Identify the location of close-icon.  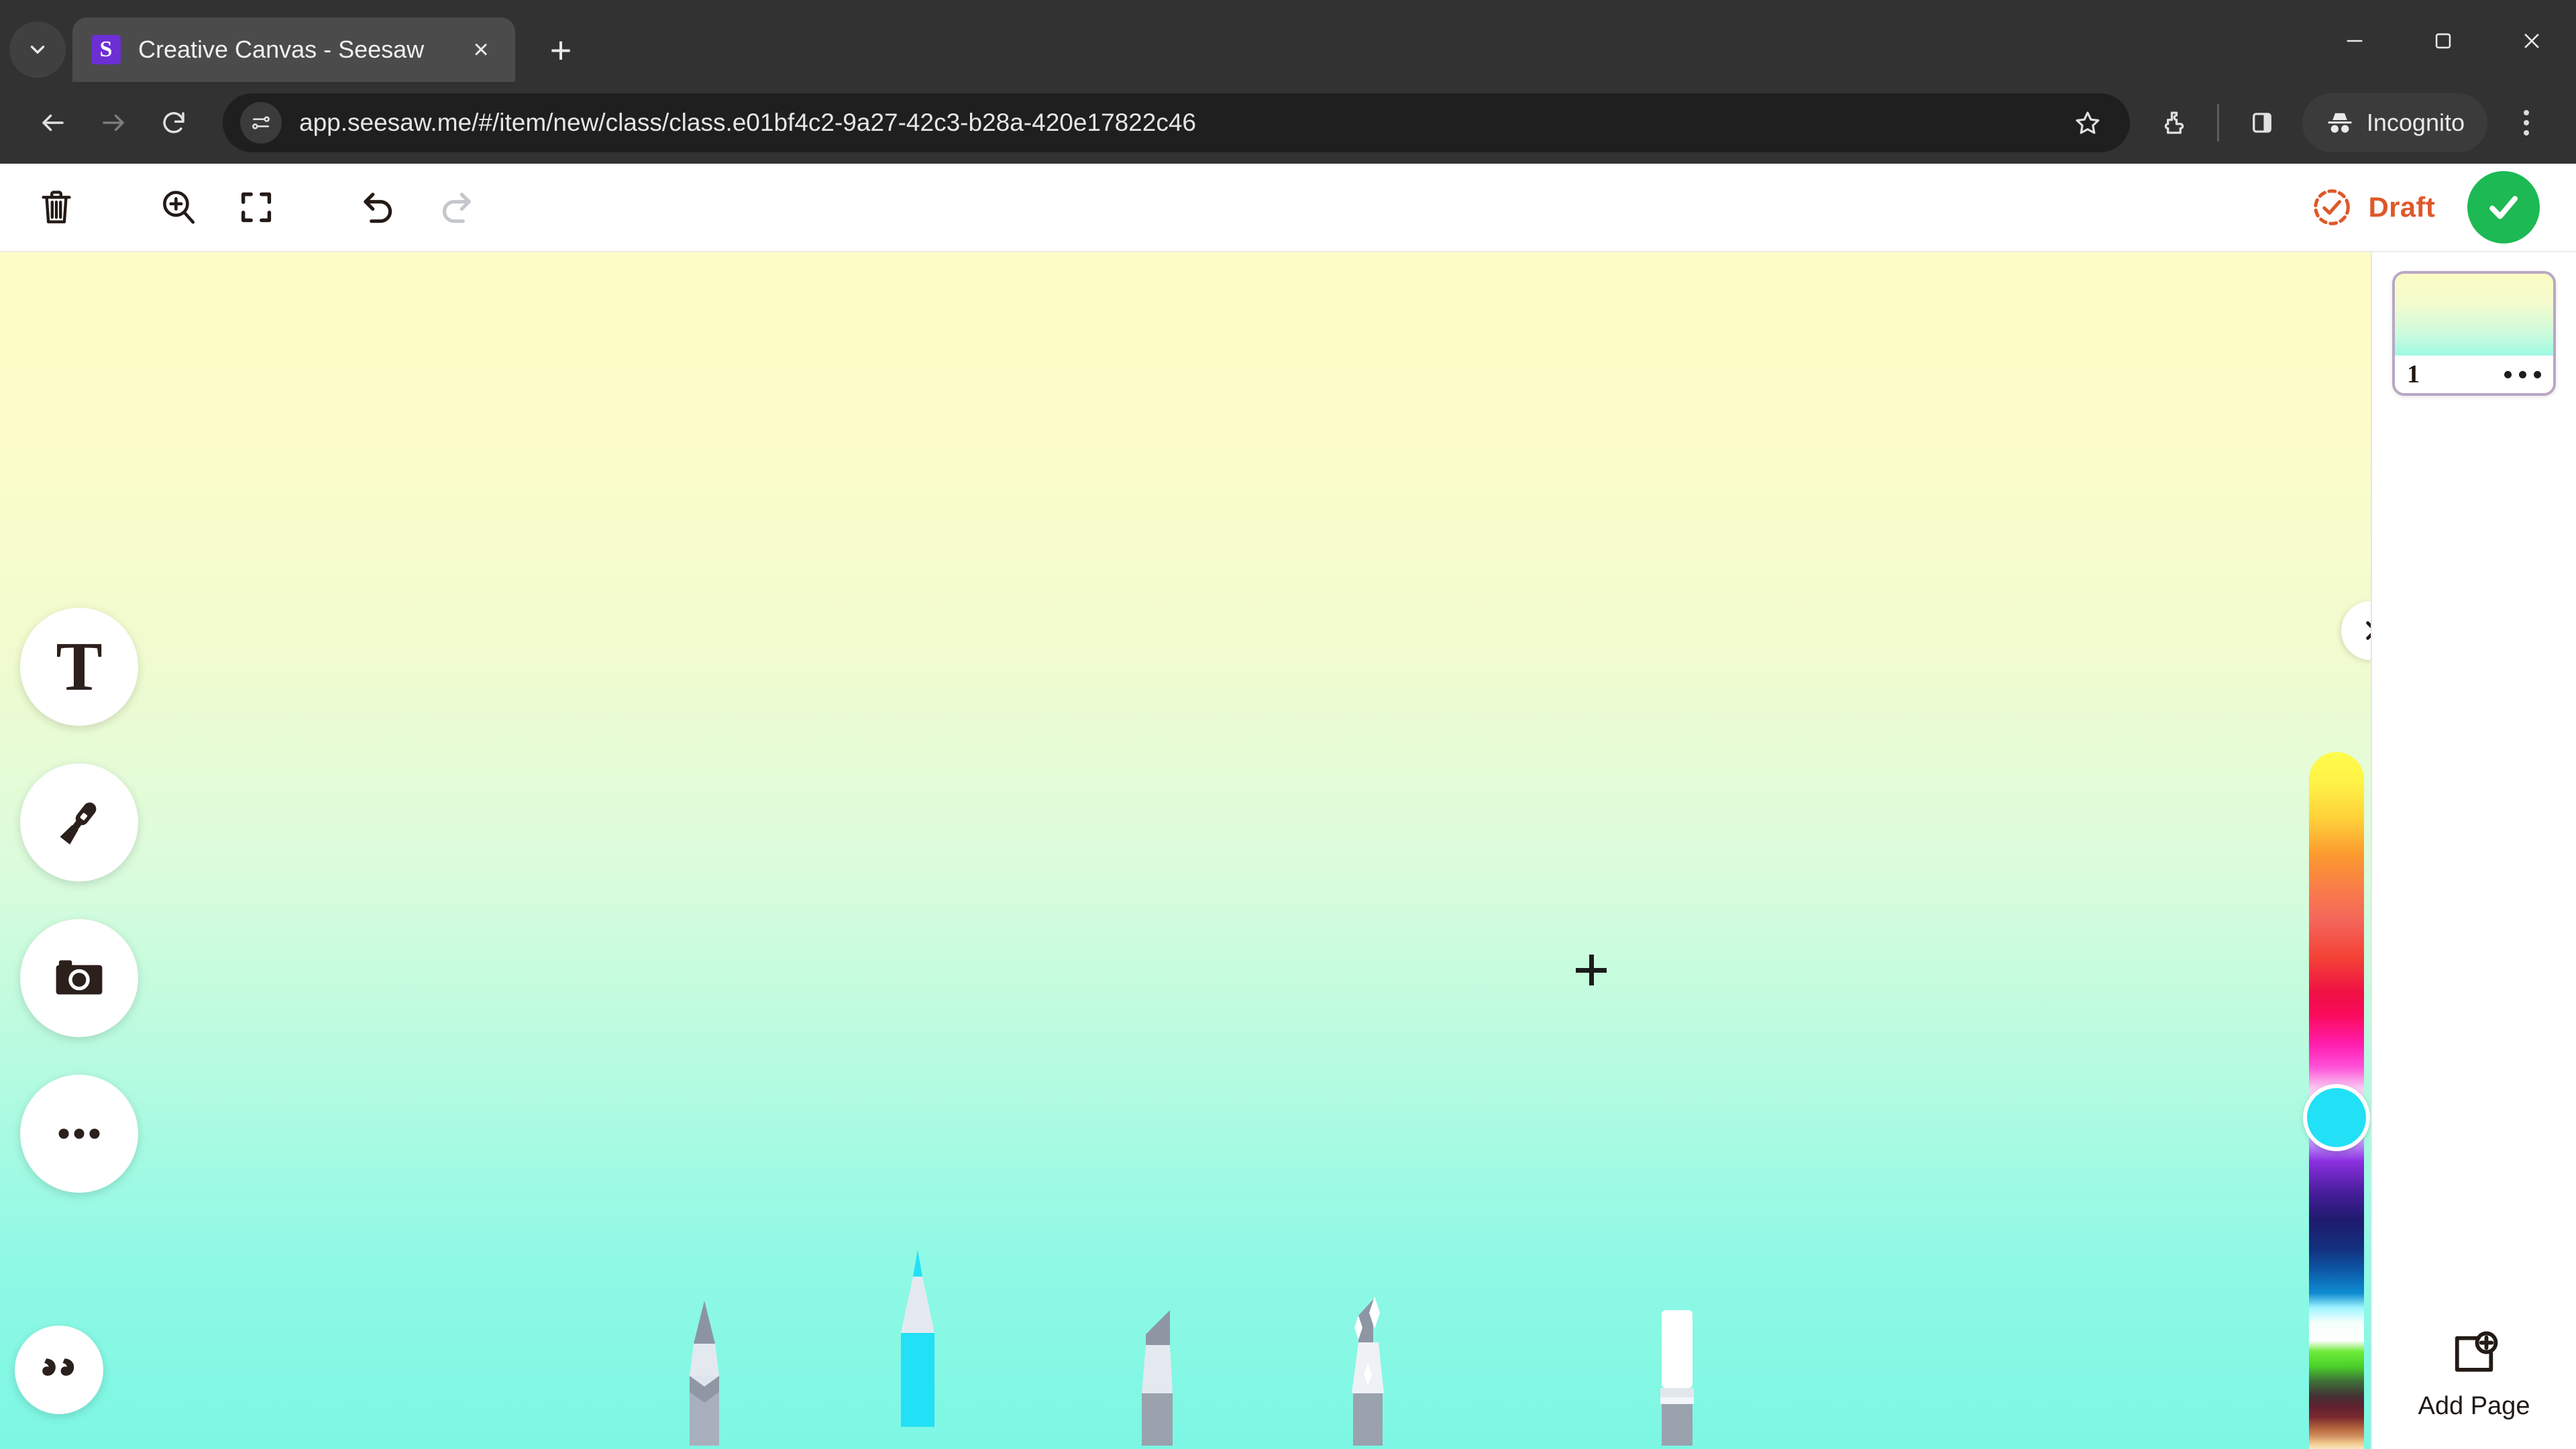
(2531, 41).